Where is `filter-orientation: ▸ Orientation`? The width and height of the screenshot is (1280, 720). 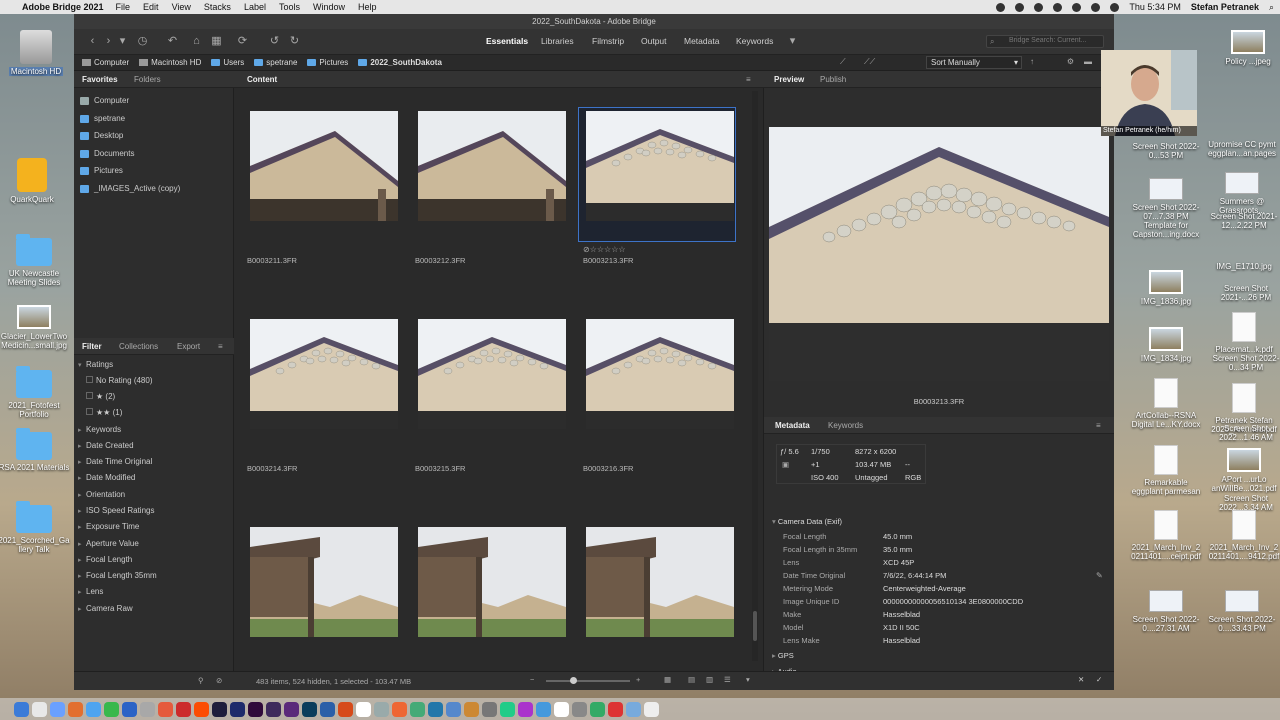
filter-orientation: ▸ Orientation is located at coordinates (101, 495).